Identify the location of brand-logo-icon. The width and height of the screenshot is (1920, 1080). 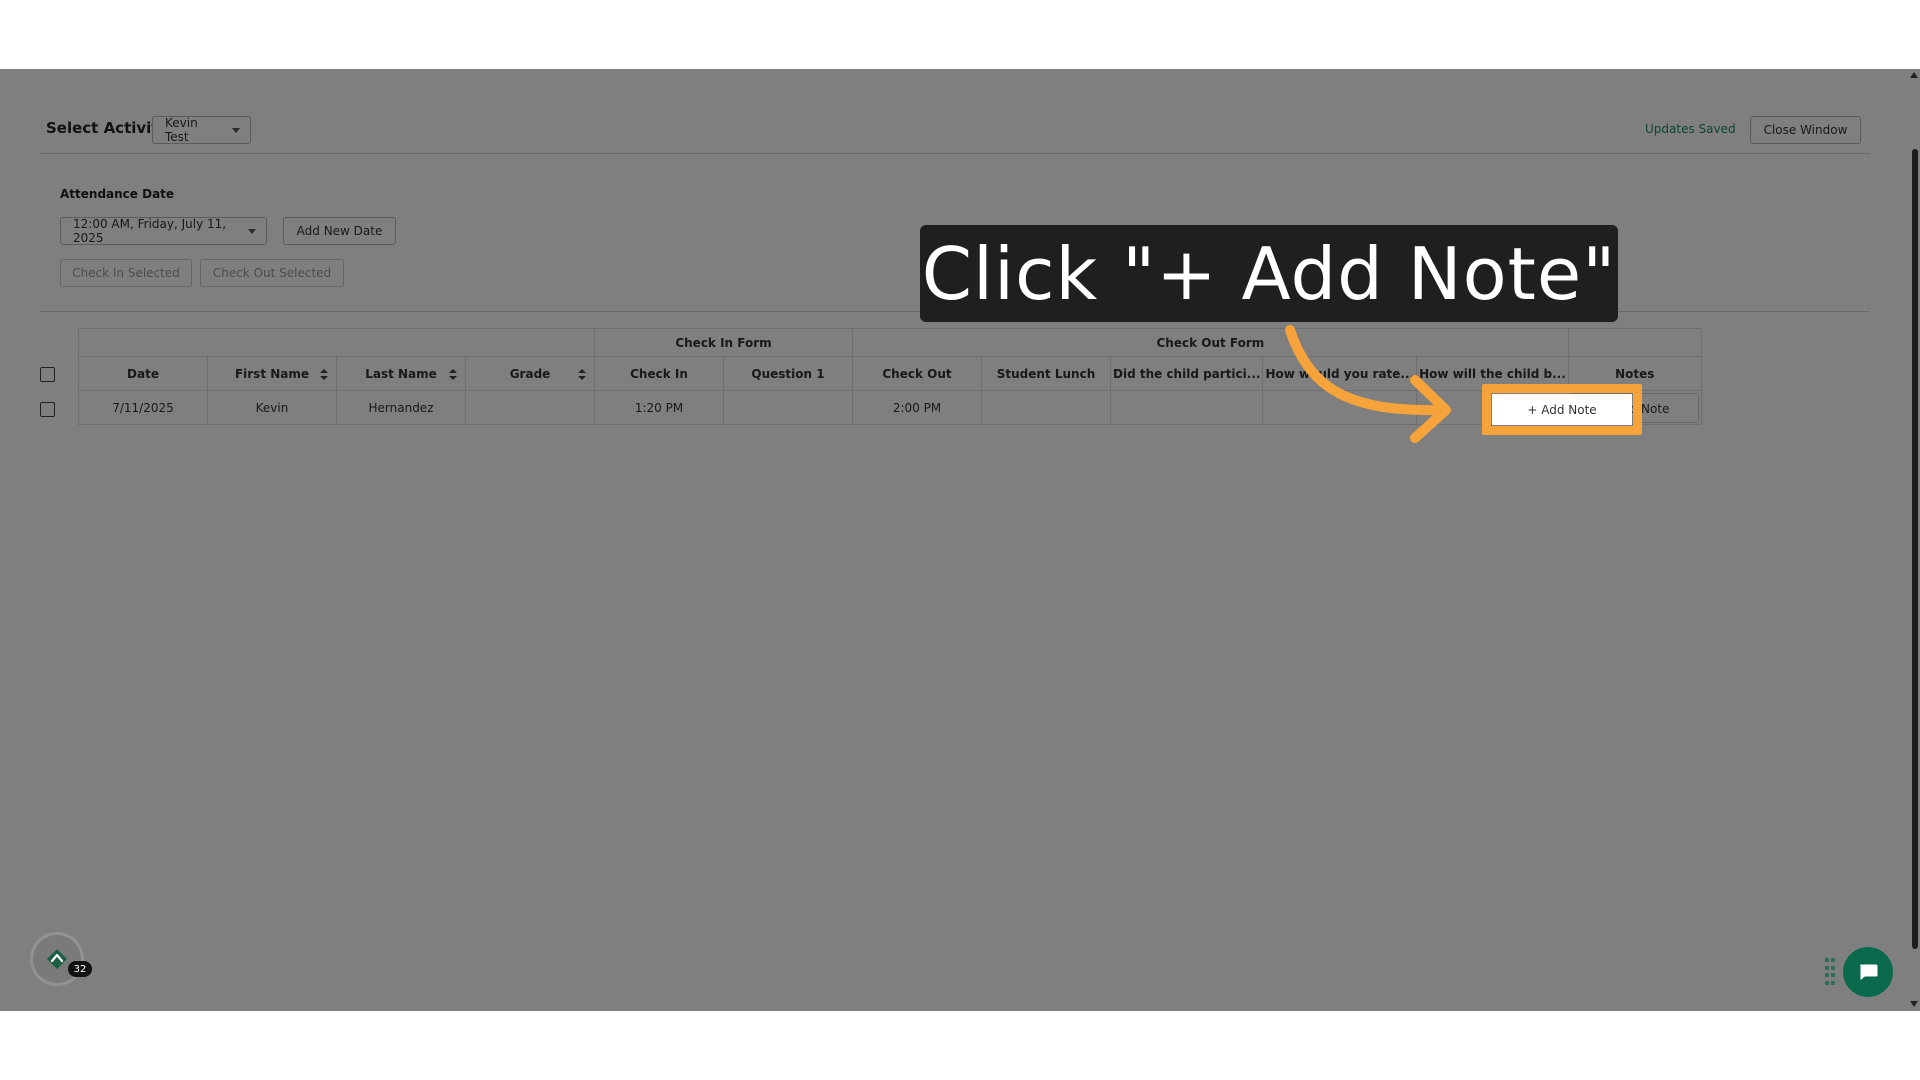
(57, 959).